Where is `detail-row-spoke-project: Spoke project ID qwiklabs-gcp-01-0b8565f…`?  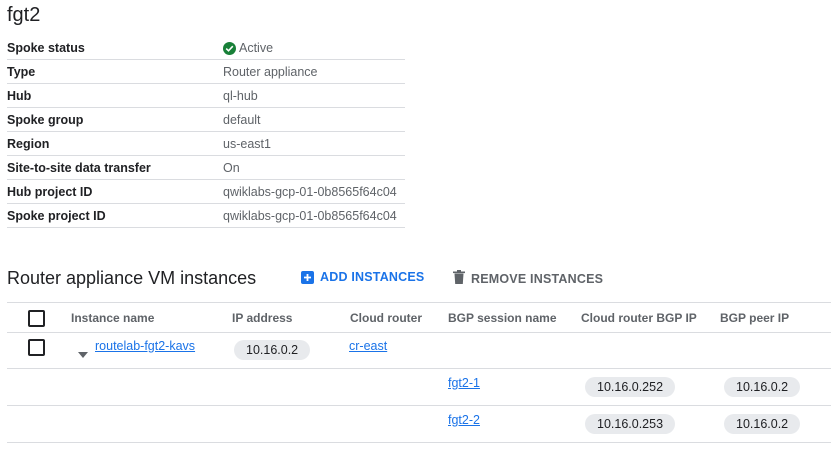 detail-row-spoke-project: Spoke project ID qwiklabs-gcp-01-0b8565f… is located at coordinates (206, 216).